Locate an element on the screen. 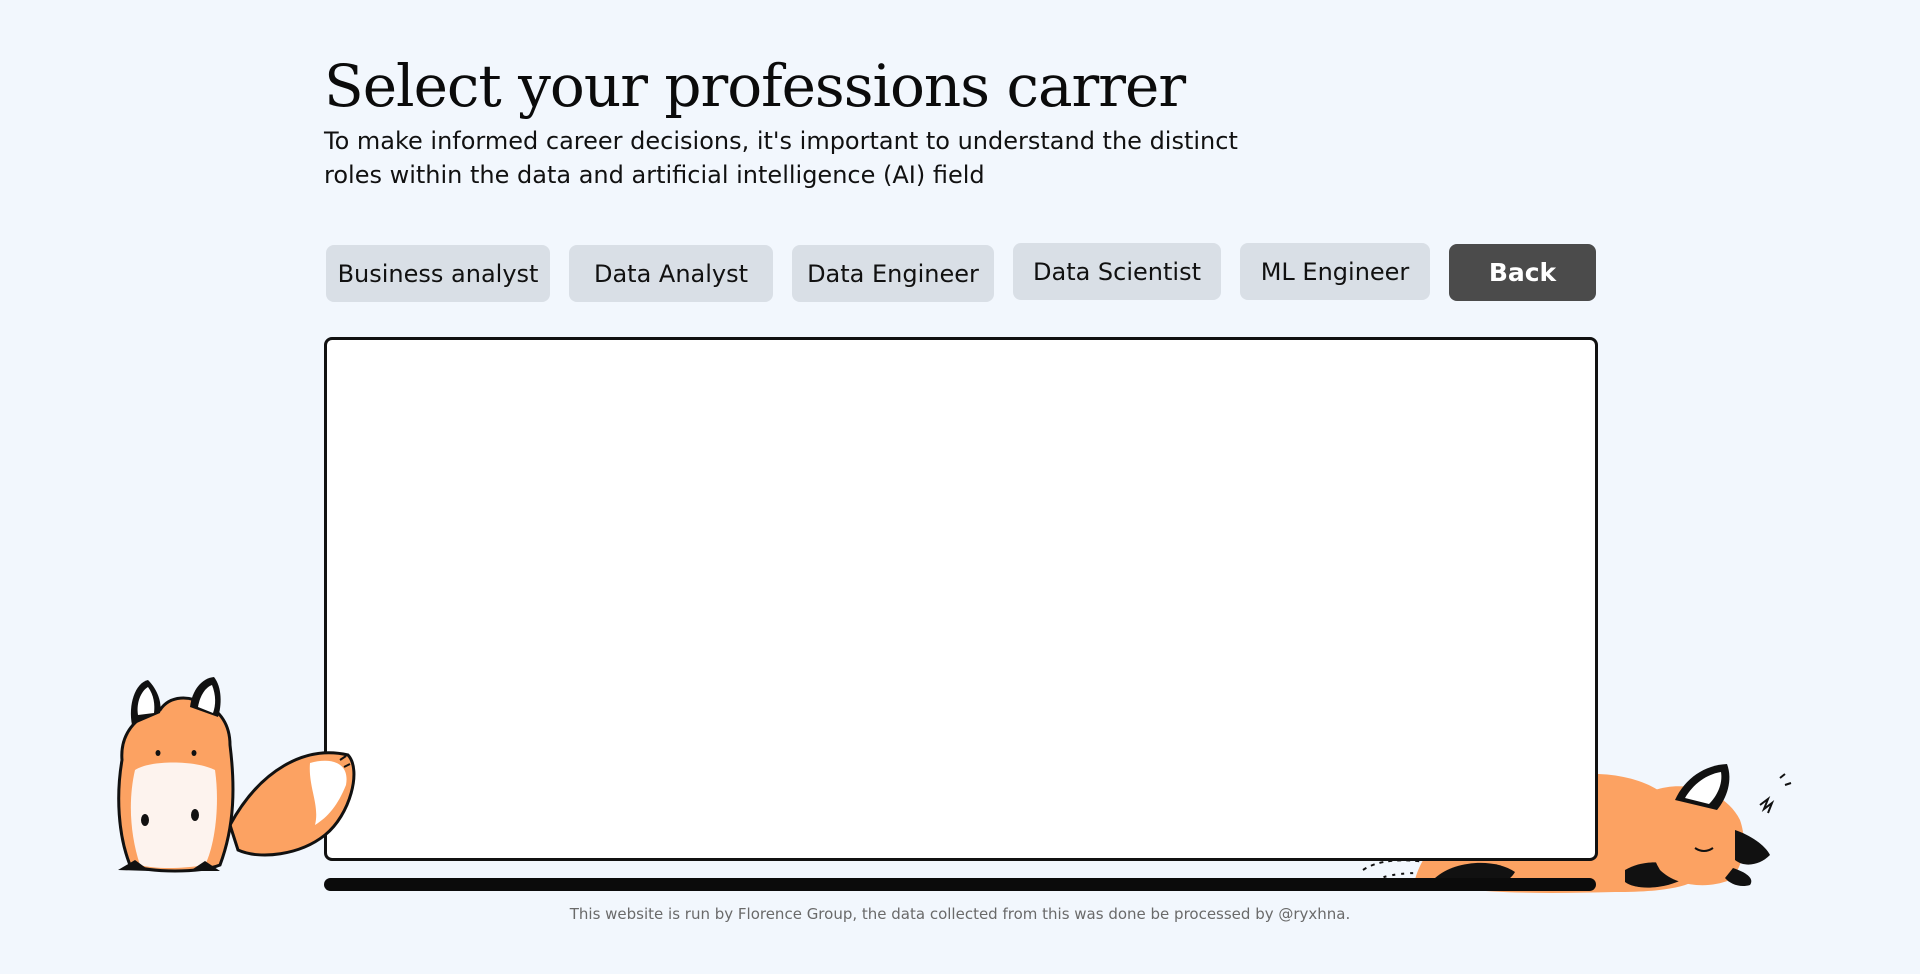  role-button-business-analyst: Business analyst is located at coordinates (438, 273).